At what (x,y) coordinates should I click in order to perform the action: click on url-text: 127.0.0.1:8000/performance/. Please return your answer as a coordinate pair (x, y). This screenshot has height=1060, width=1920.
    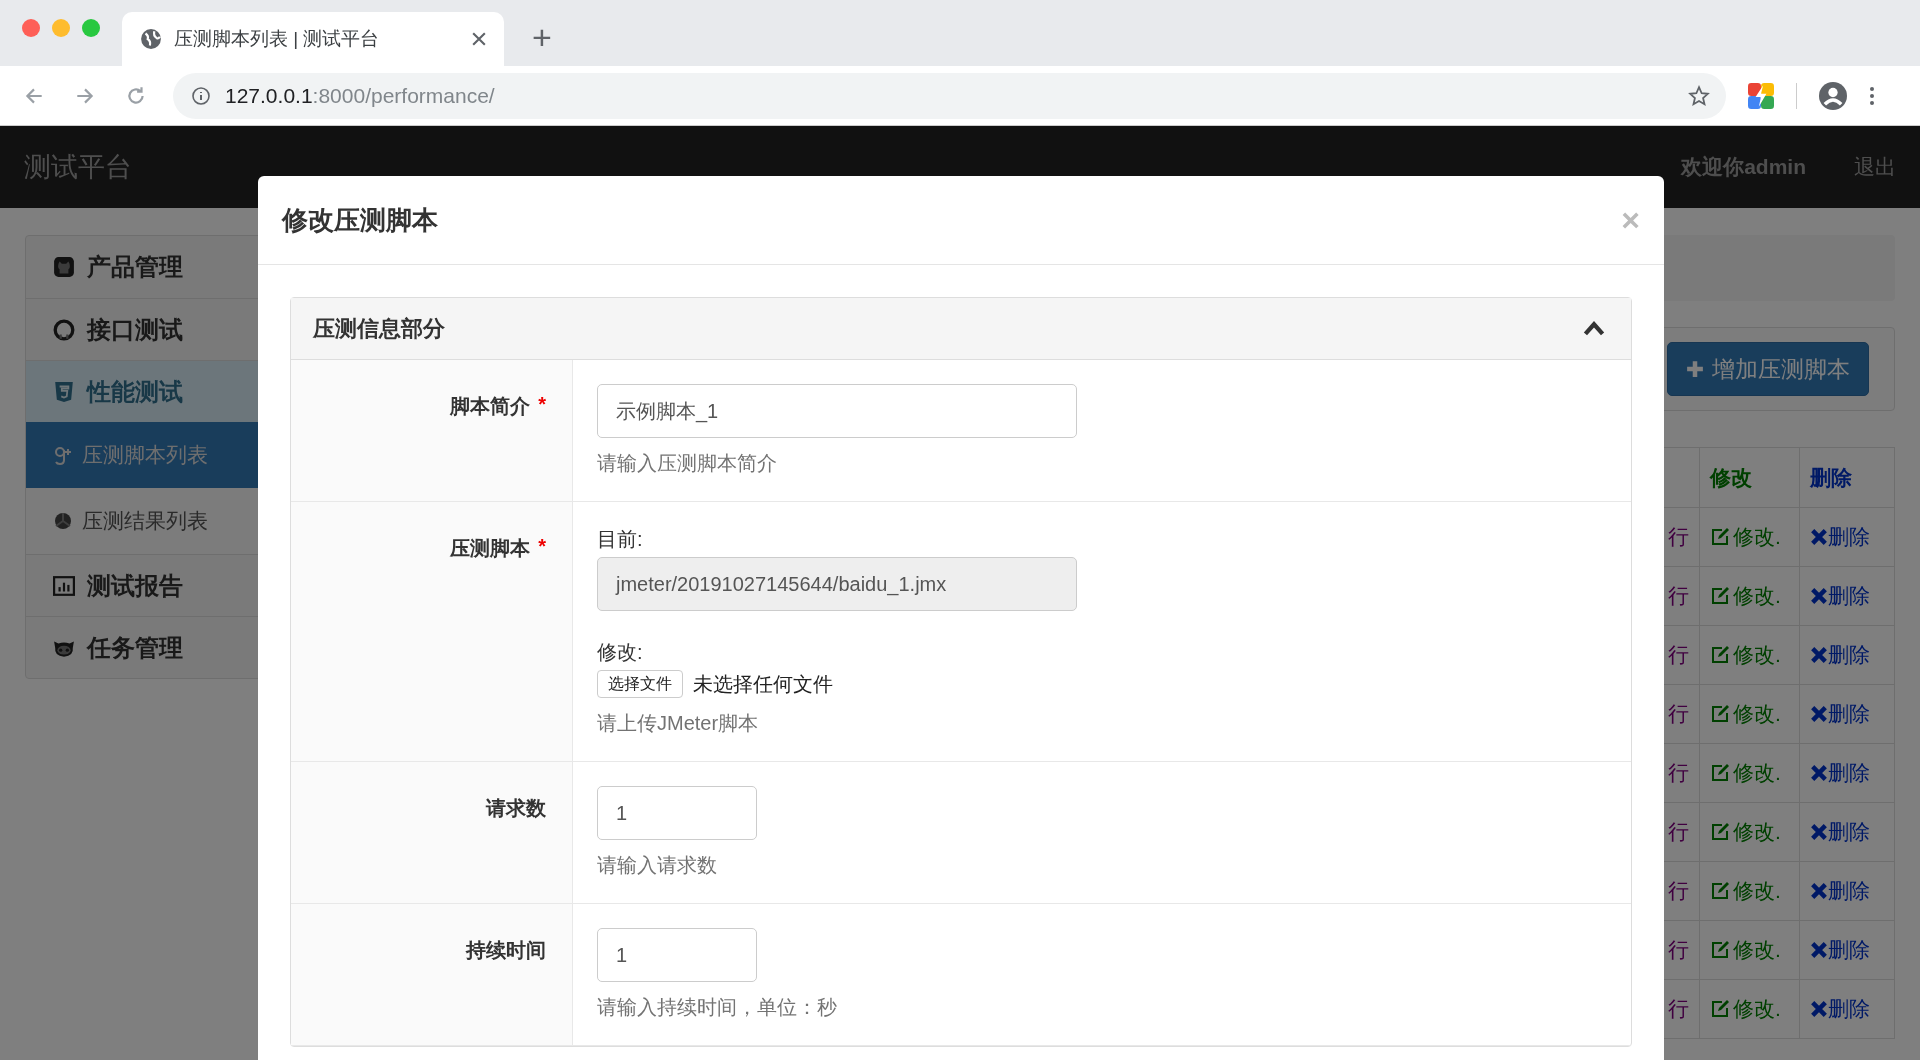
    Looking at the image, I should click on (360, 95).